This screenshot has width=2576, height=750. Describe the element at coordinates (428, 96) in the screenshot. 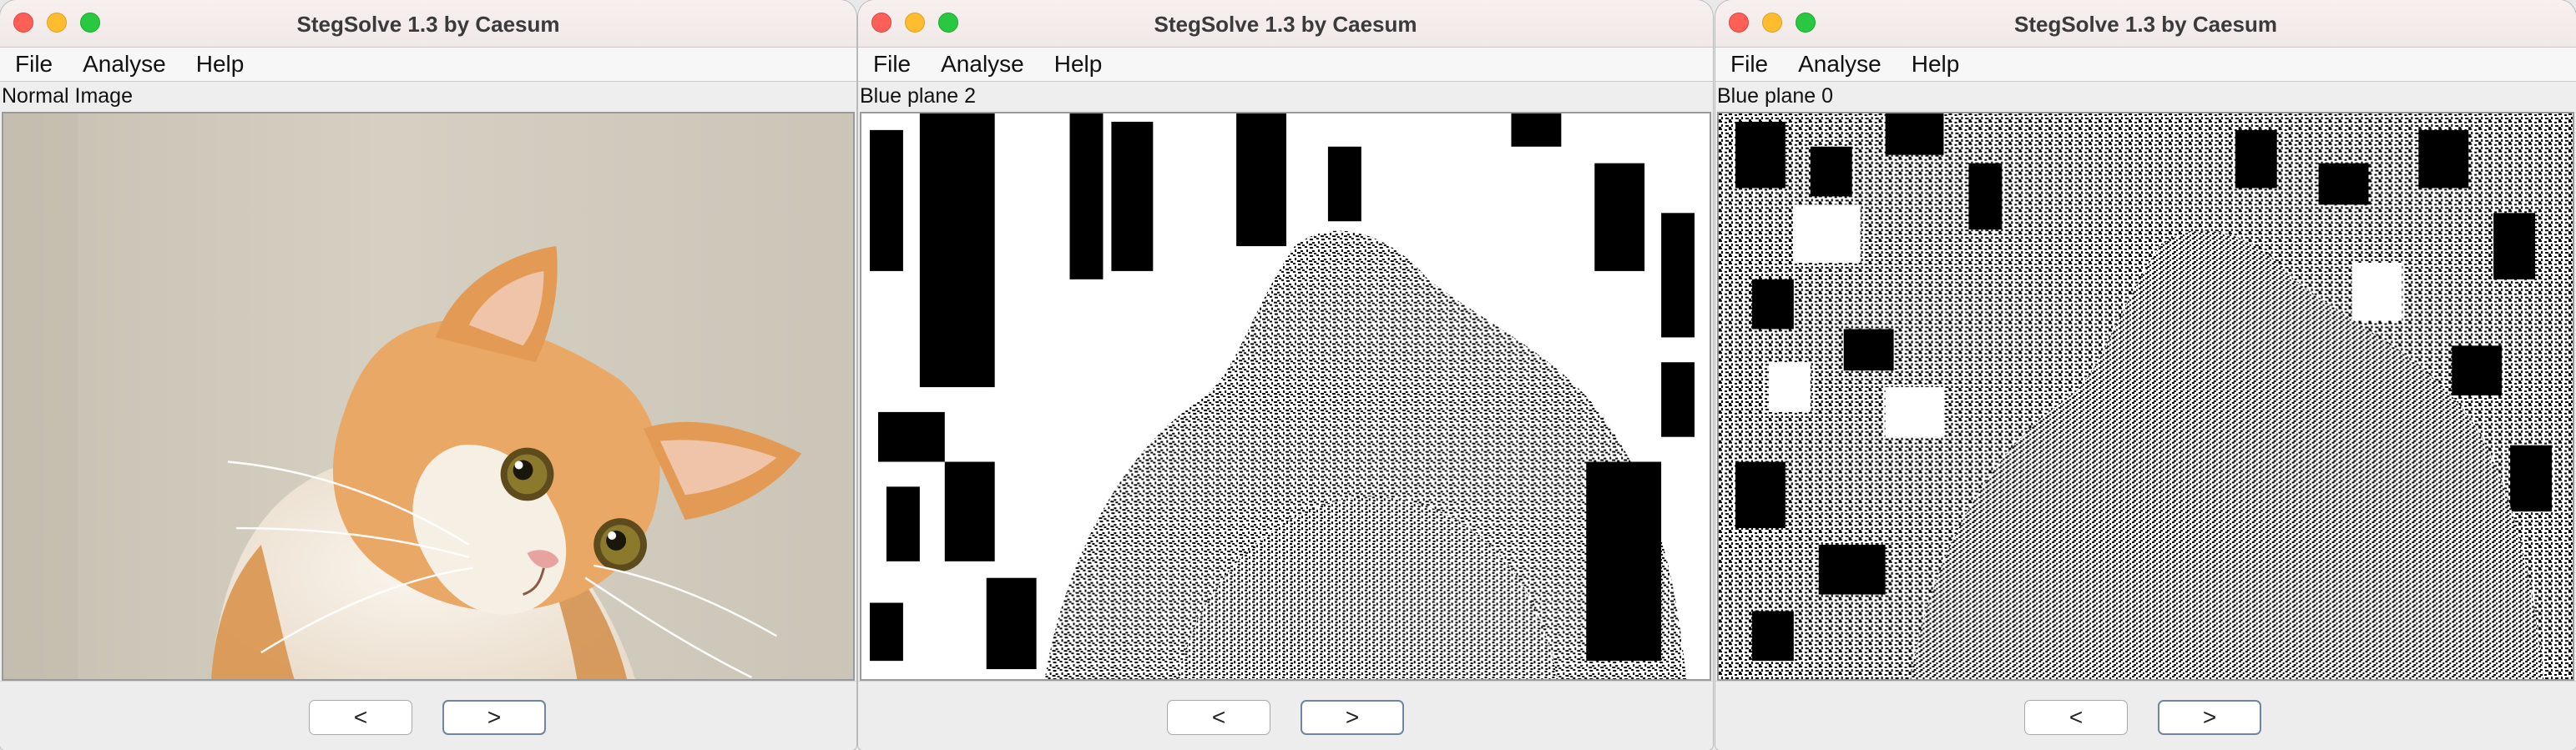

I see `image-caption: Normal Image` at that location.